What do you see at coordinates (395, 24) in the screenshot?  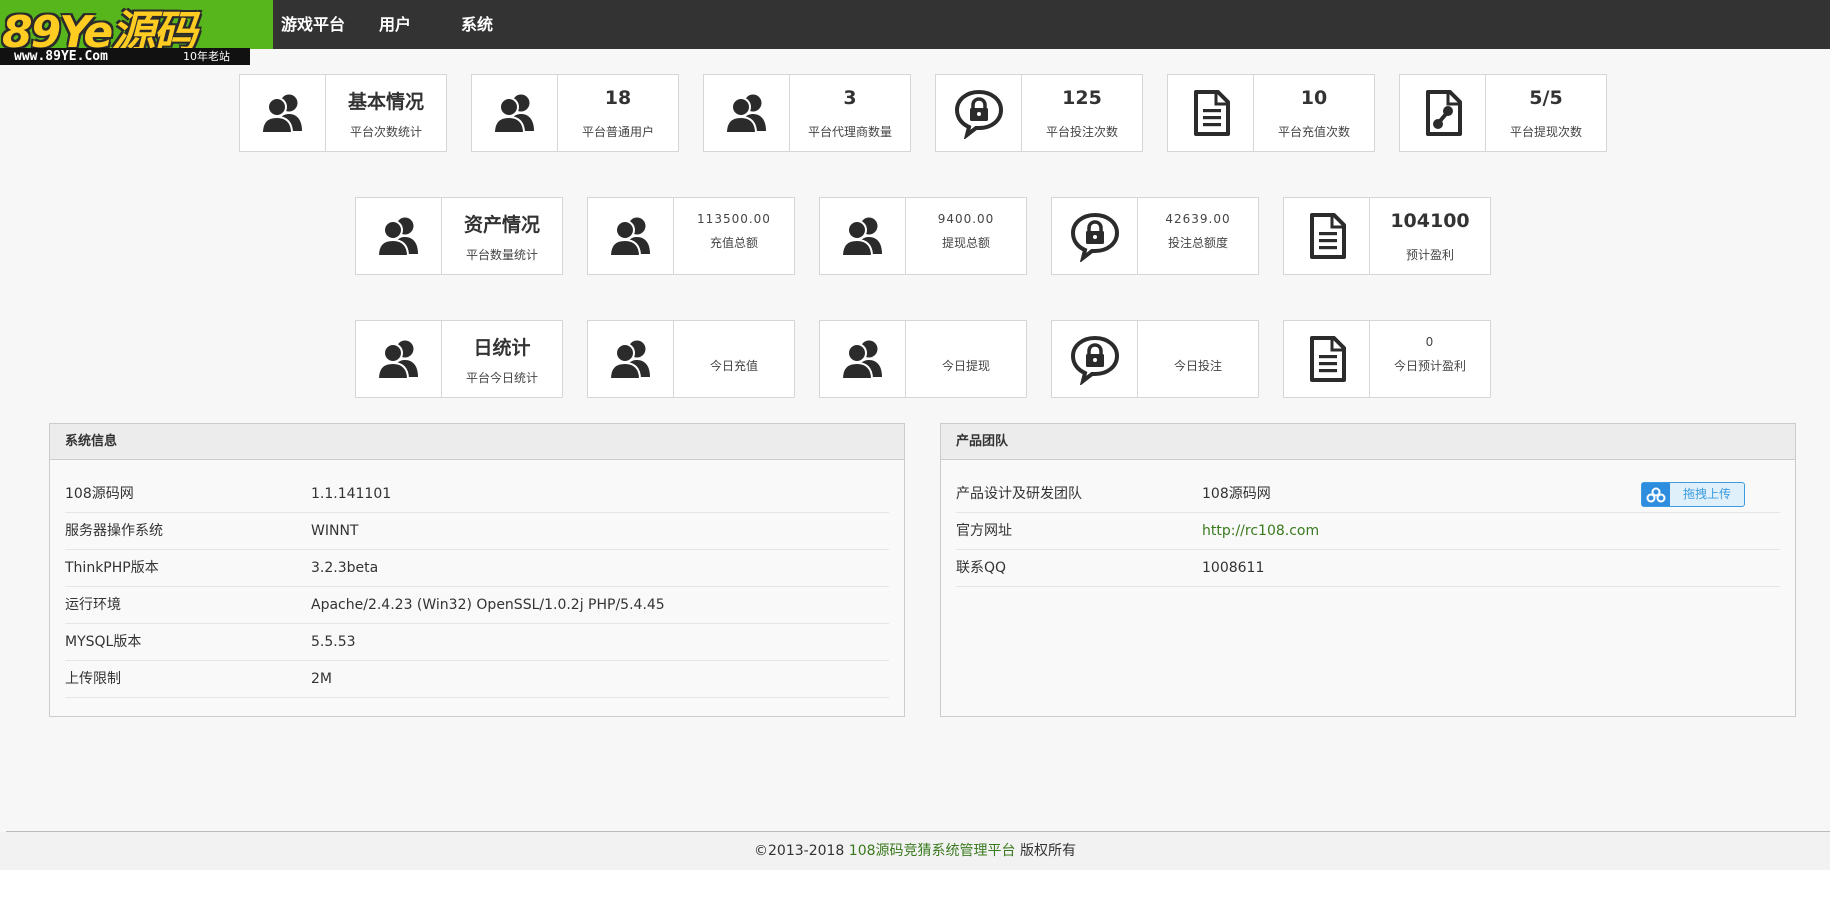 I see `nav-users: 用户` at bounding box center [395, 24].